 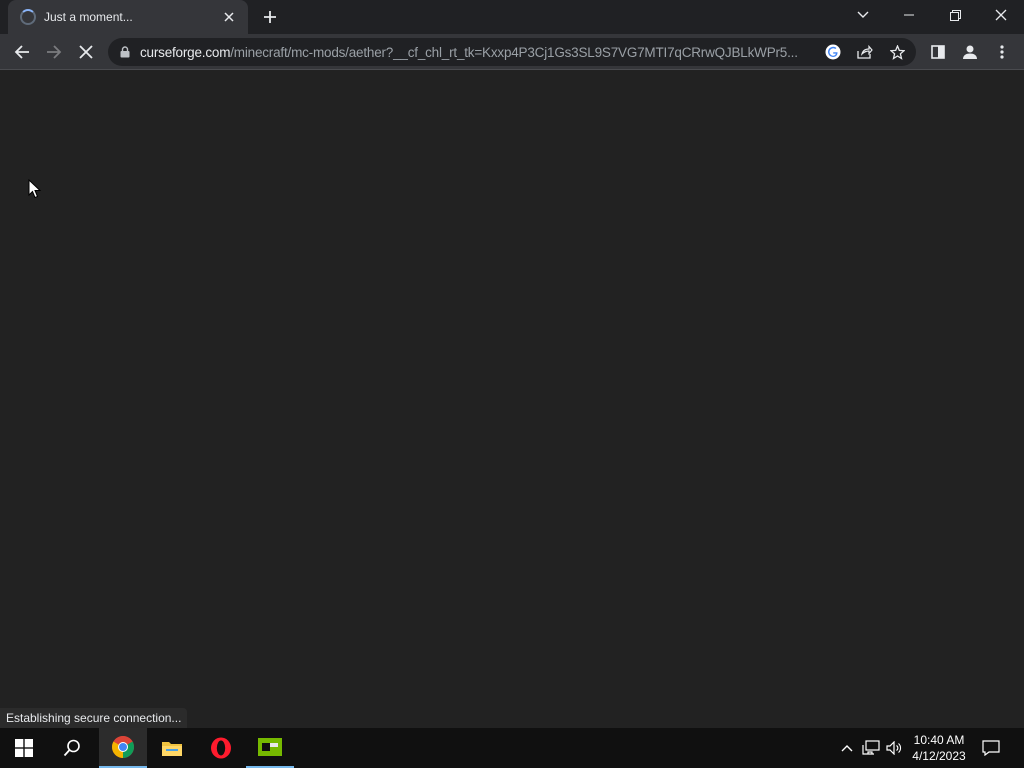 I want to click on bookmark-button, so click(x=897, y=52).